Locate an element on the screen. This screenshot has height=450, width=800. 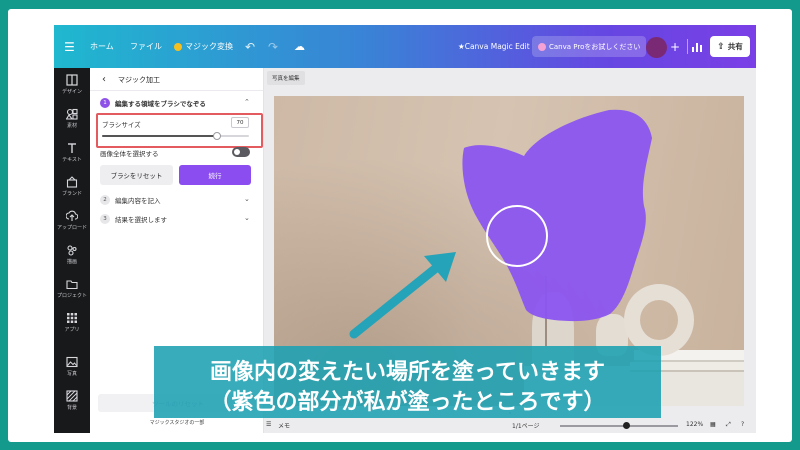
slider-fill is located at coordinates (159, 136).